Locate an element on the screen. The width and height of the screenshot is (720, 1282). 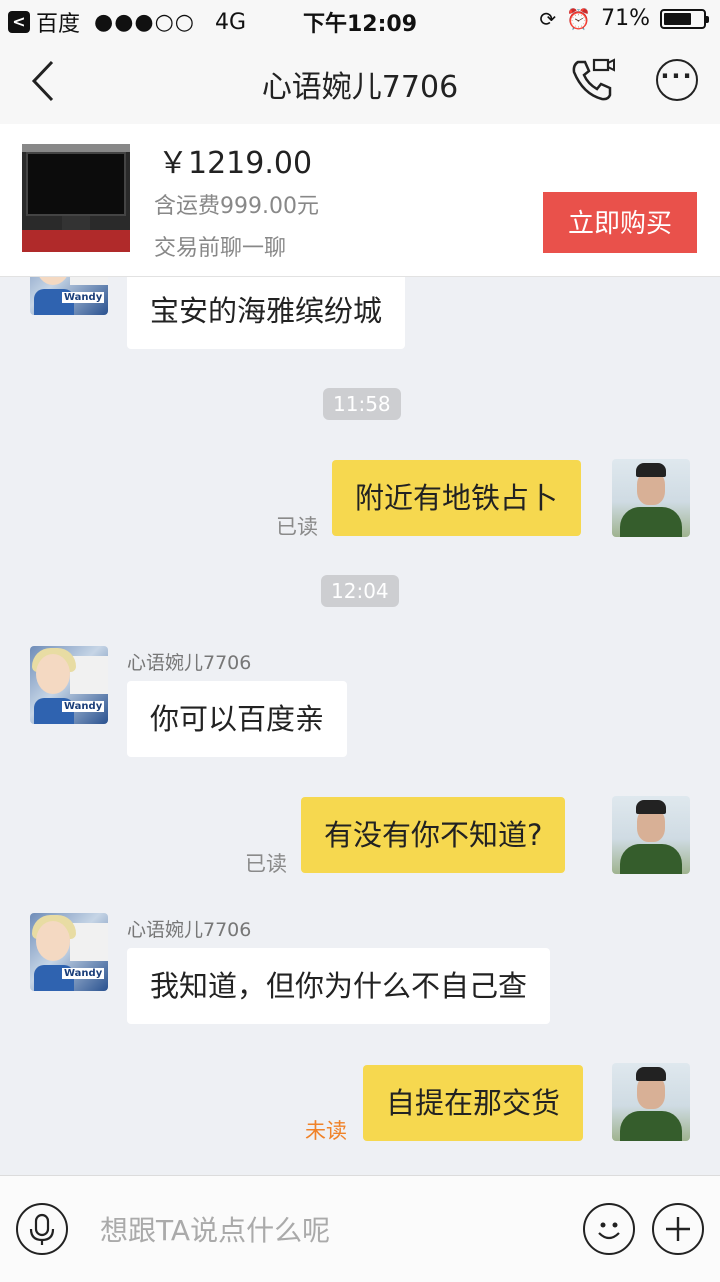
input-bar is located at coordinates (360, 1228).